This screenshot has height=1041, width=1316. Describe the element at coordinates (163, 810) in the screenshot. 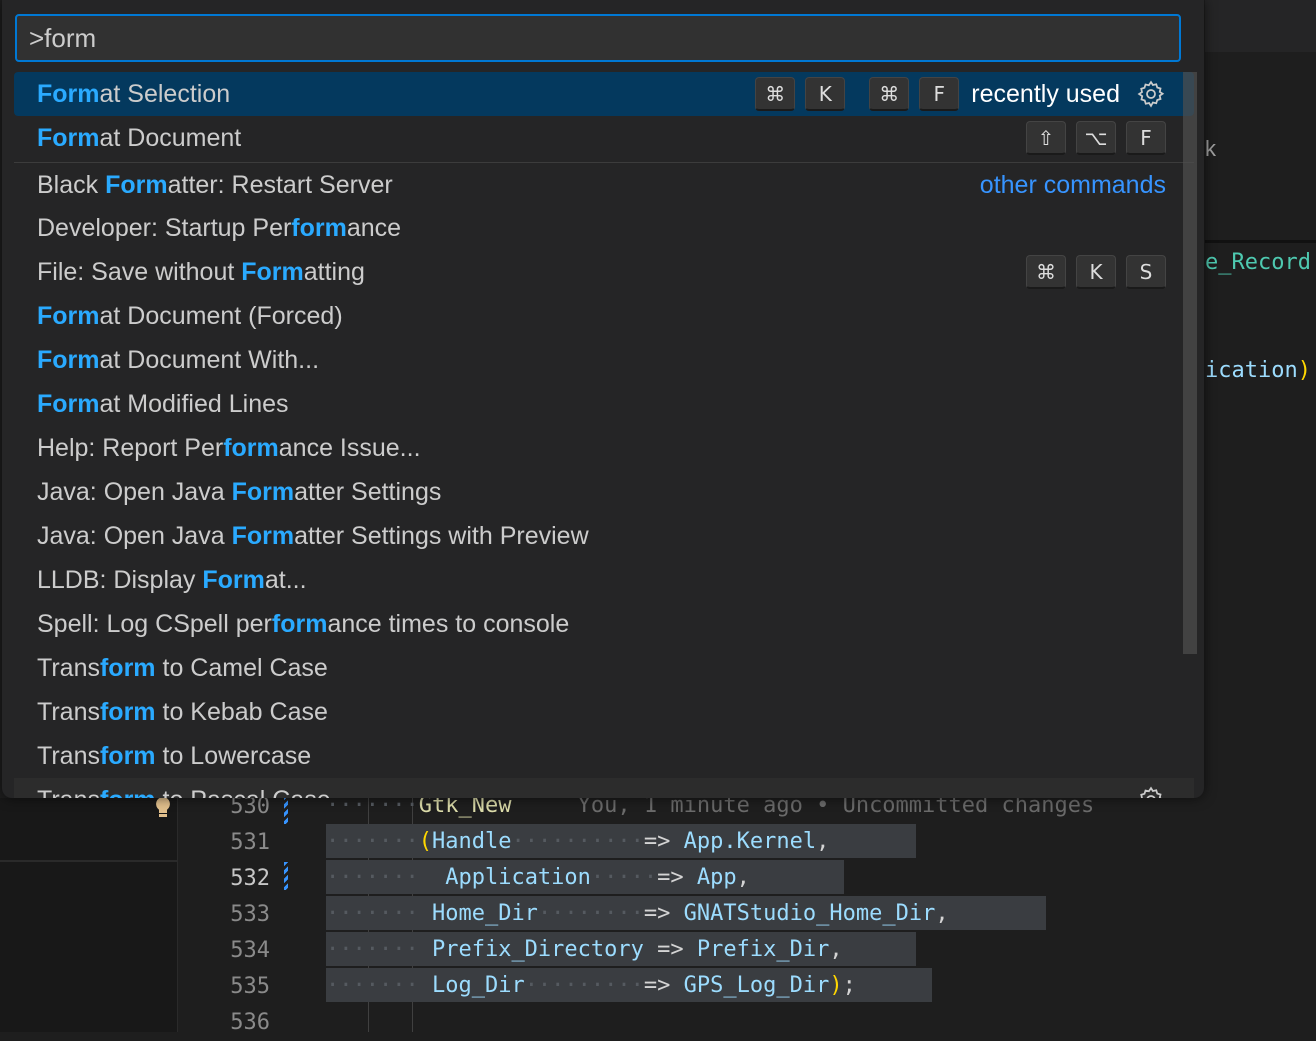

I see `lightbulb-icon` at that location.